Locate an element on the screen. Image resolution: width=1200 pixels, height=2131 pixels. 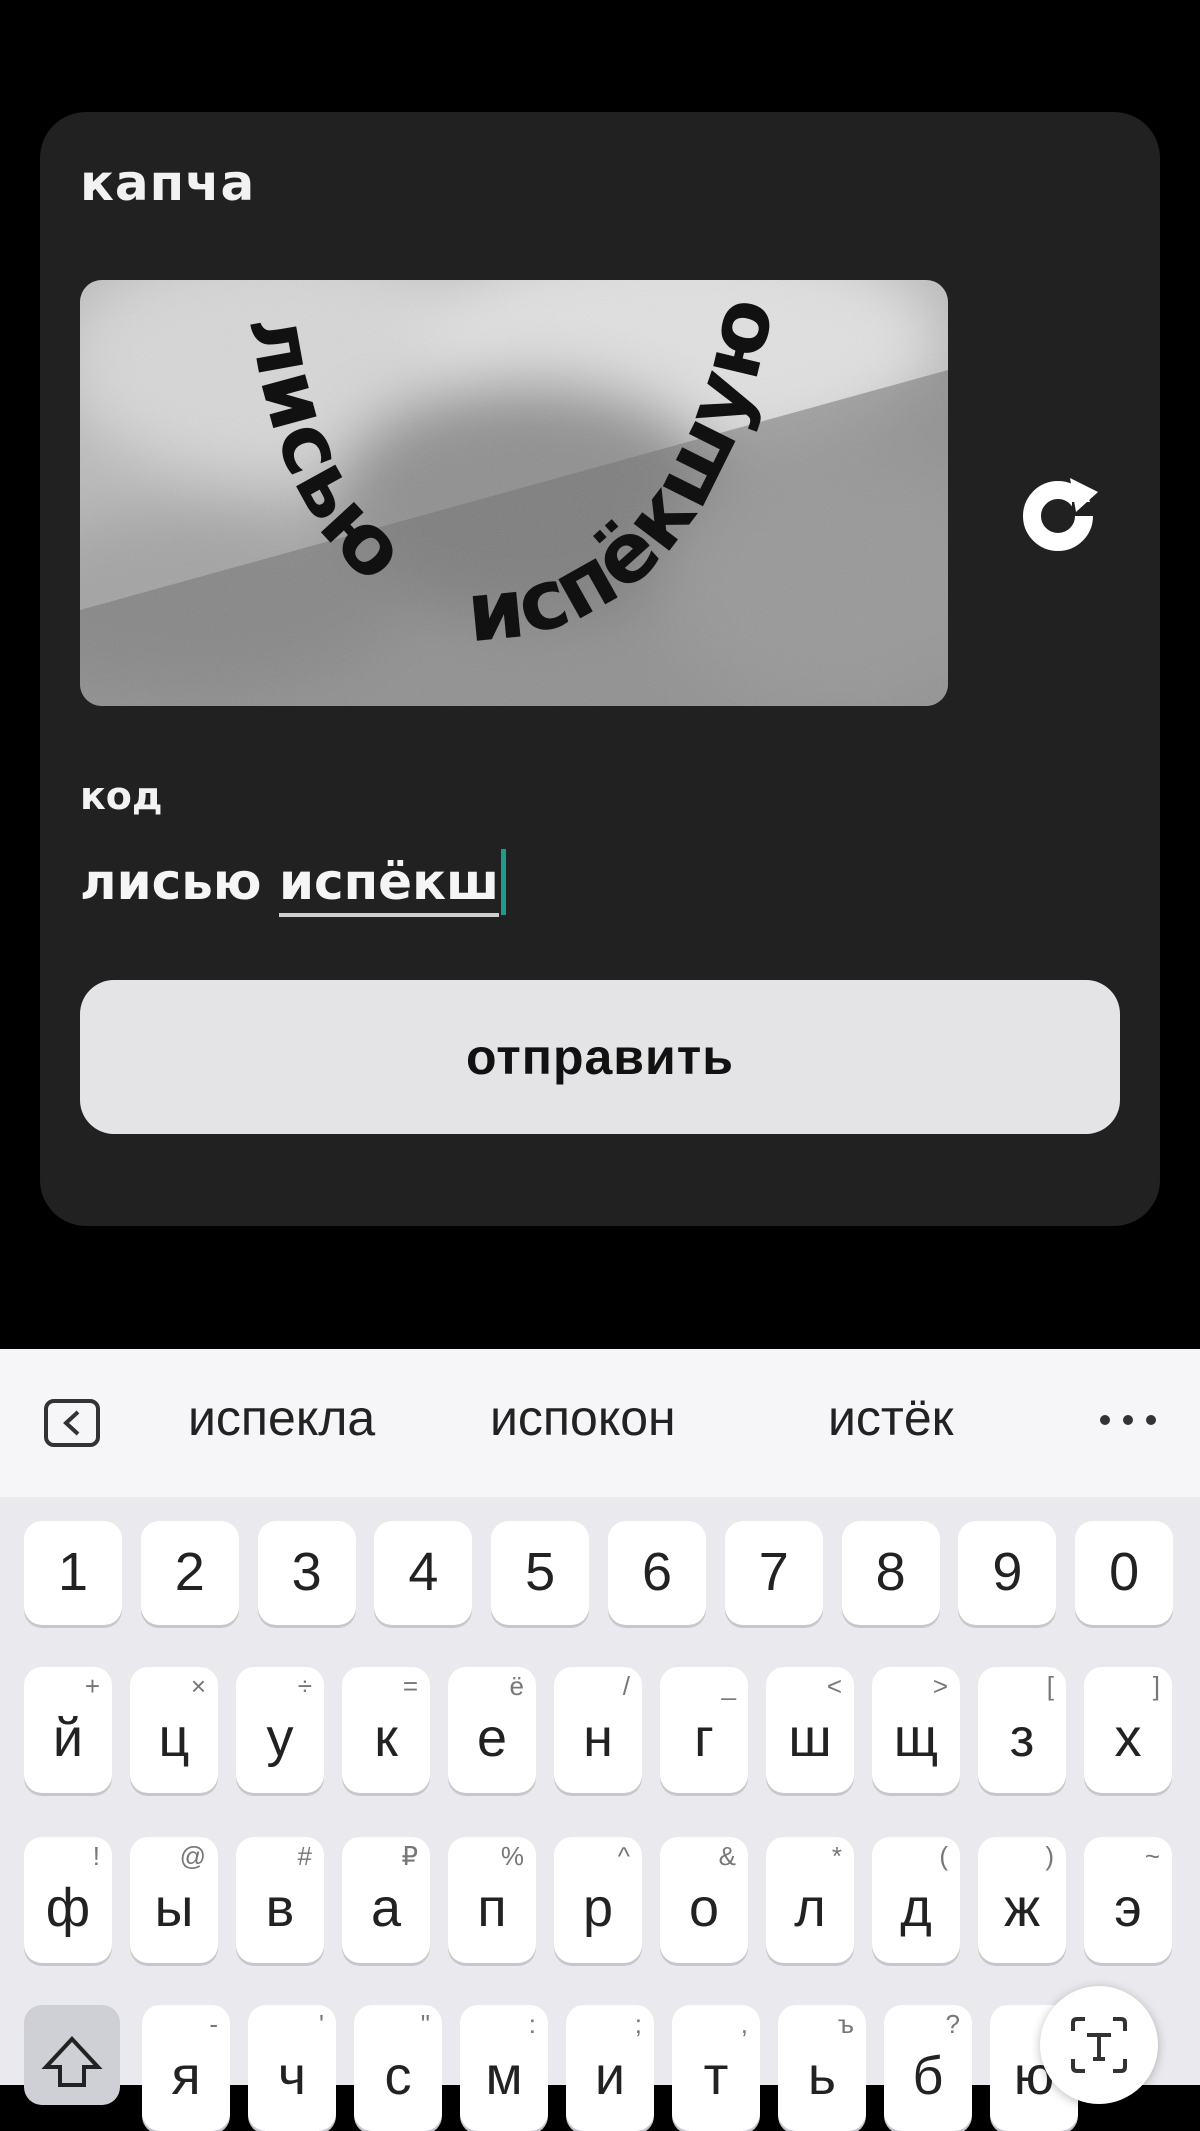
key-ь: ъь is located at coordinates (822, 2068).